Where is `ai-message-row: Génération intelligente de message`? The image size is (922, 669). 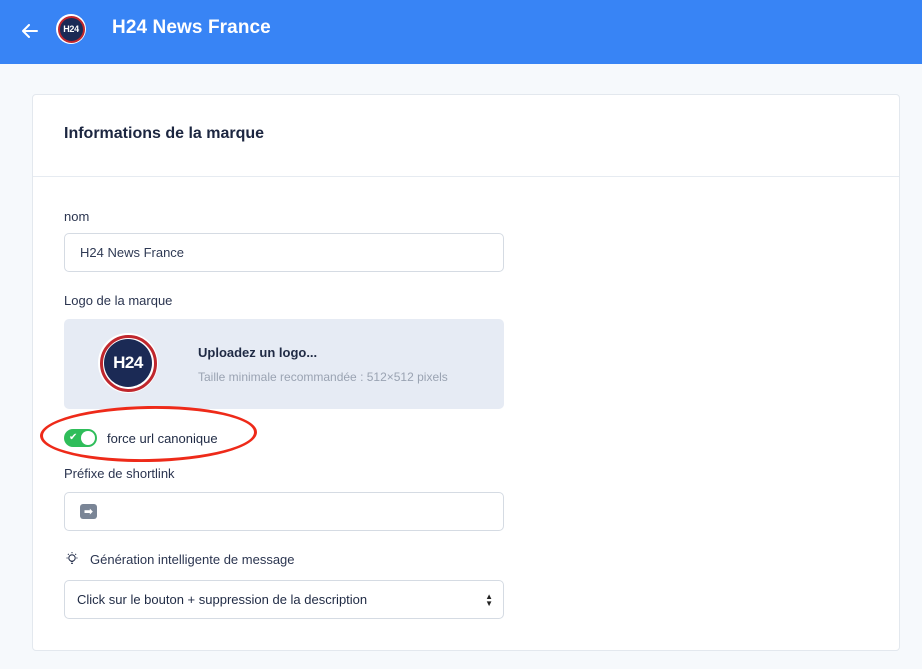
ai-message-row: Génération intelligente de message is located at coordinates (179, 559).